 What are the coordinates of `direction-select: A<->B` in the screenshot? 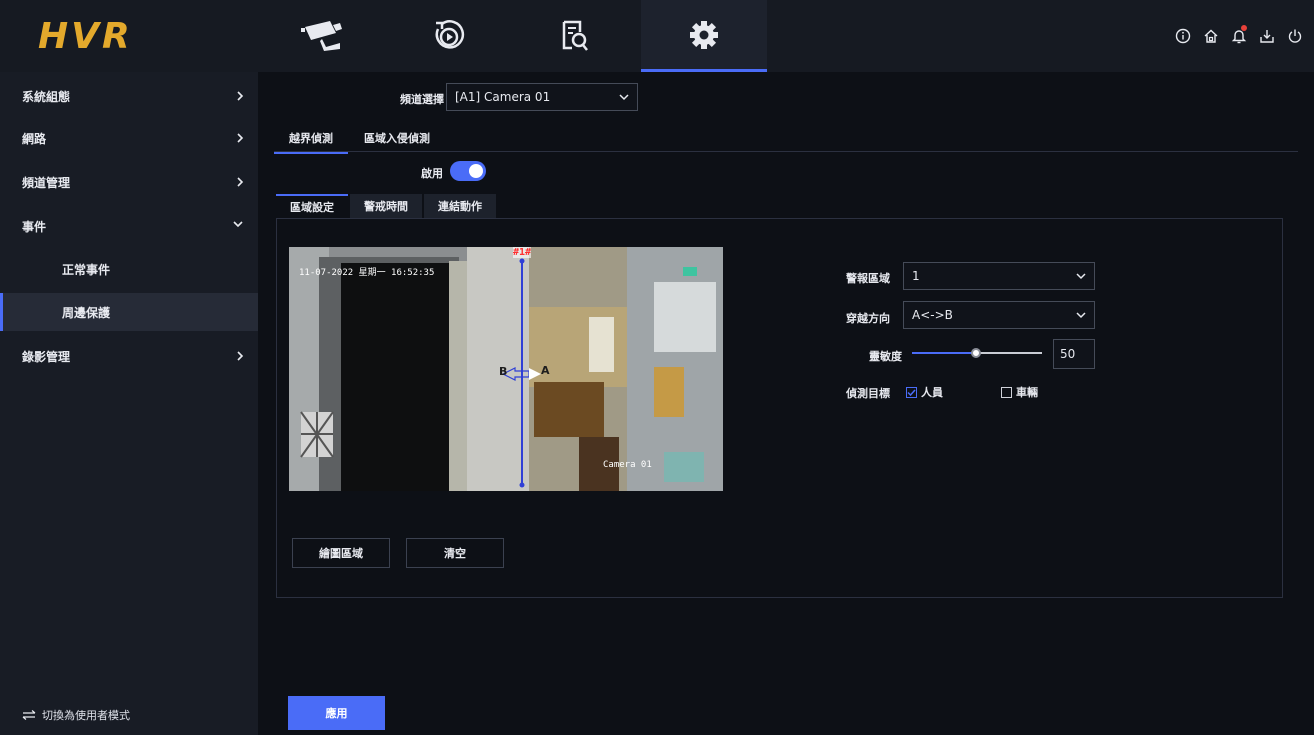 It's located at (999, 315).